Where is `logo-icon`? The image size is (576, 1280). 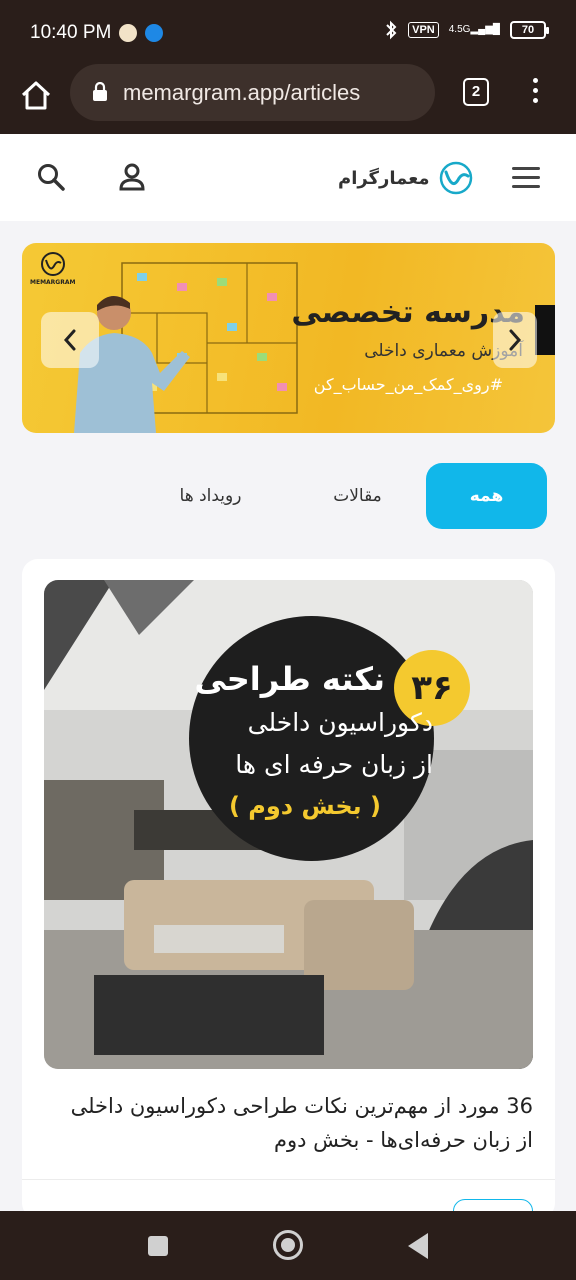 logo-icon is located at coordinates (455, 178).